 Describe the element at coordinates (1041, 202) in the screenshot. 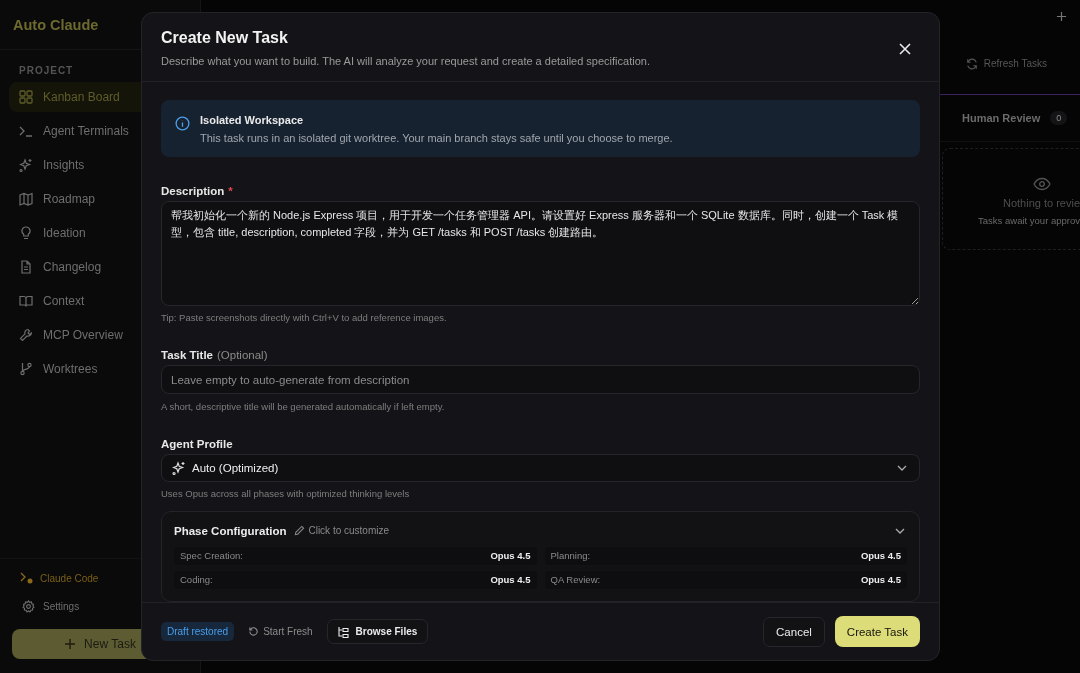

I see `empty-title: Nothing to revie` at that location.